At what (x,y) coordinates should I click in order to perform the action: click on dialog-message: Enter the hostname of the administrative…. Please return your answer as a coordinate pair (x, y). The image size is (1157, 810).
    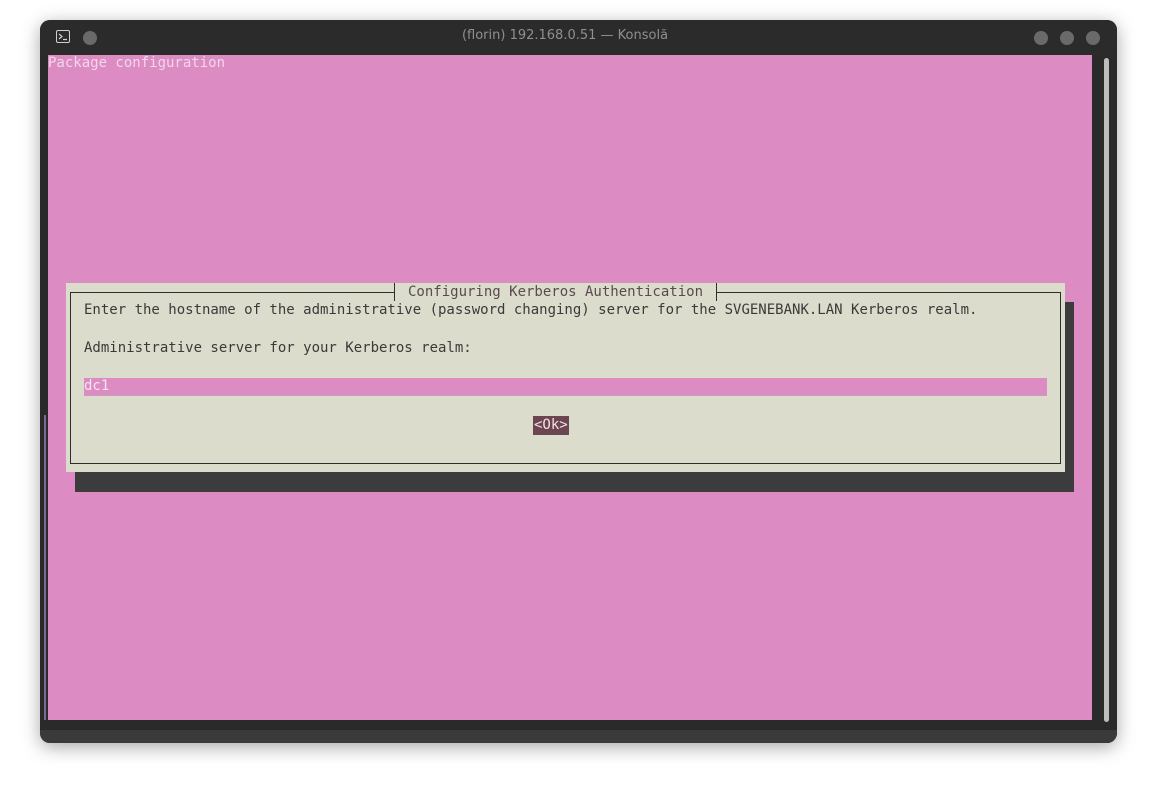
    Looking at the image, I should click on (531, 310).